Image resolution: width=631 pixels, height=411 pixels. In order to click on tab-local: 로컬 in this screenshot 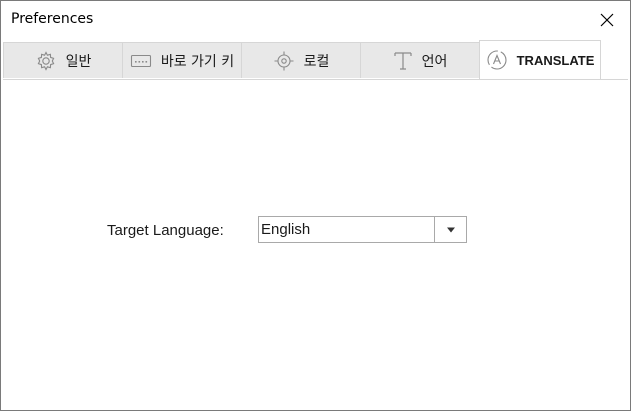, I will do `click(301, 60)`.